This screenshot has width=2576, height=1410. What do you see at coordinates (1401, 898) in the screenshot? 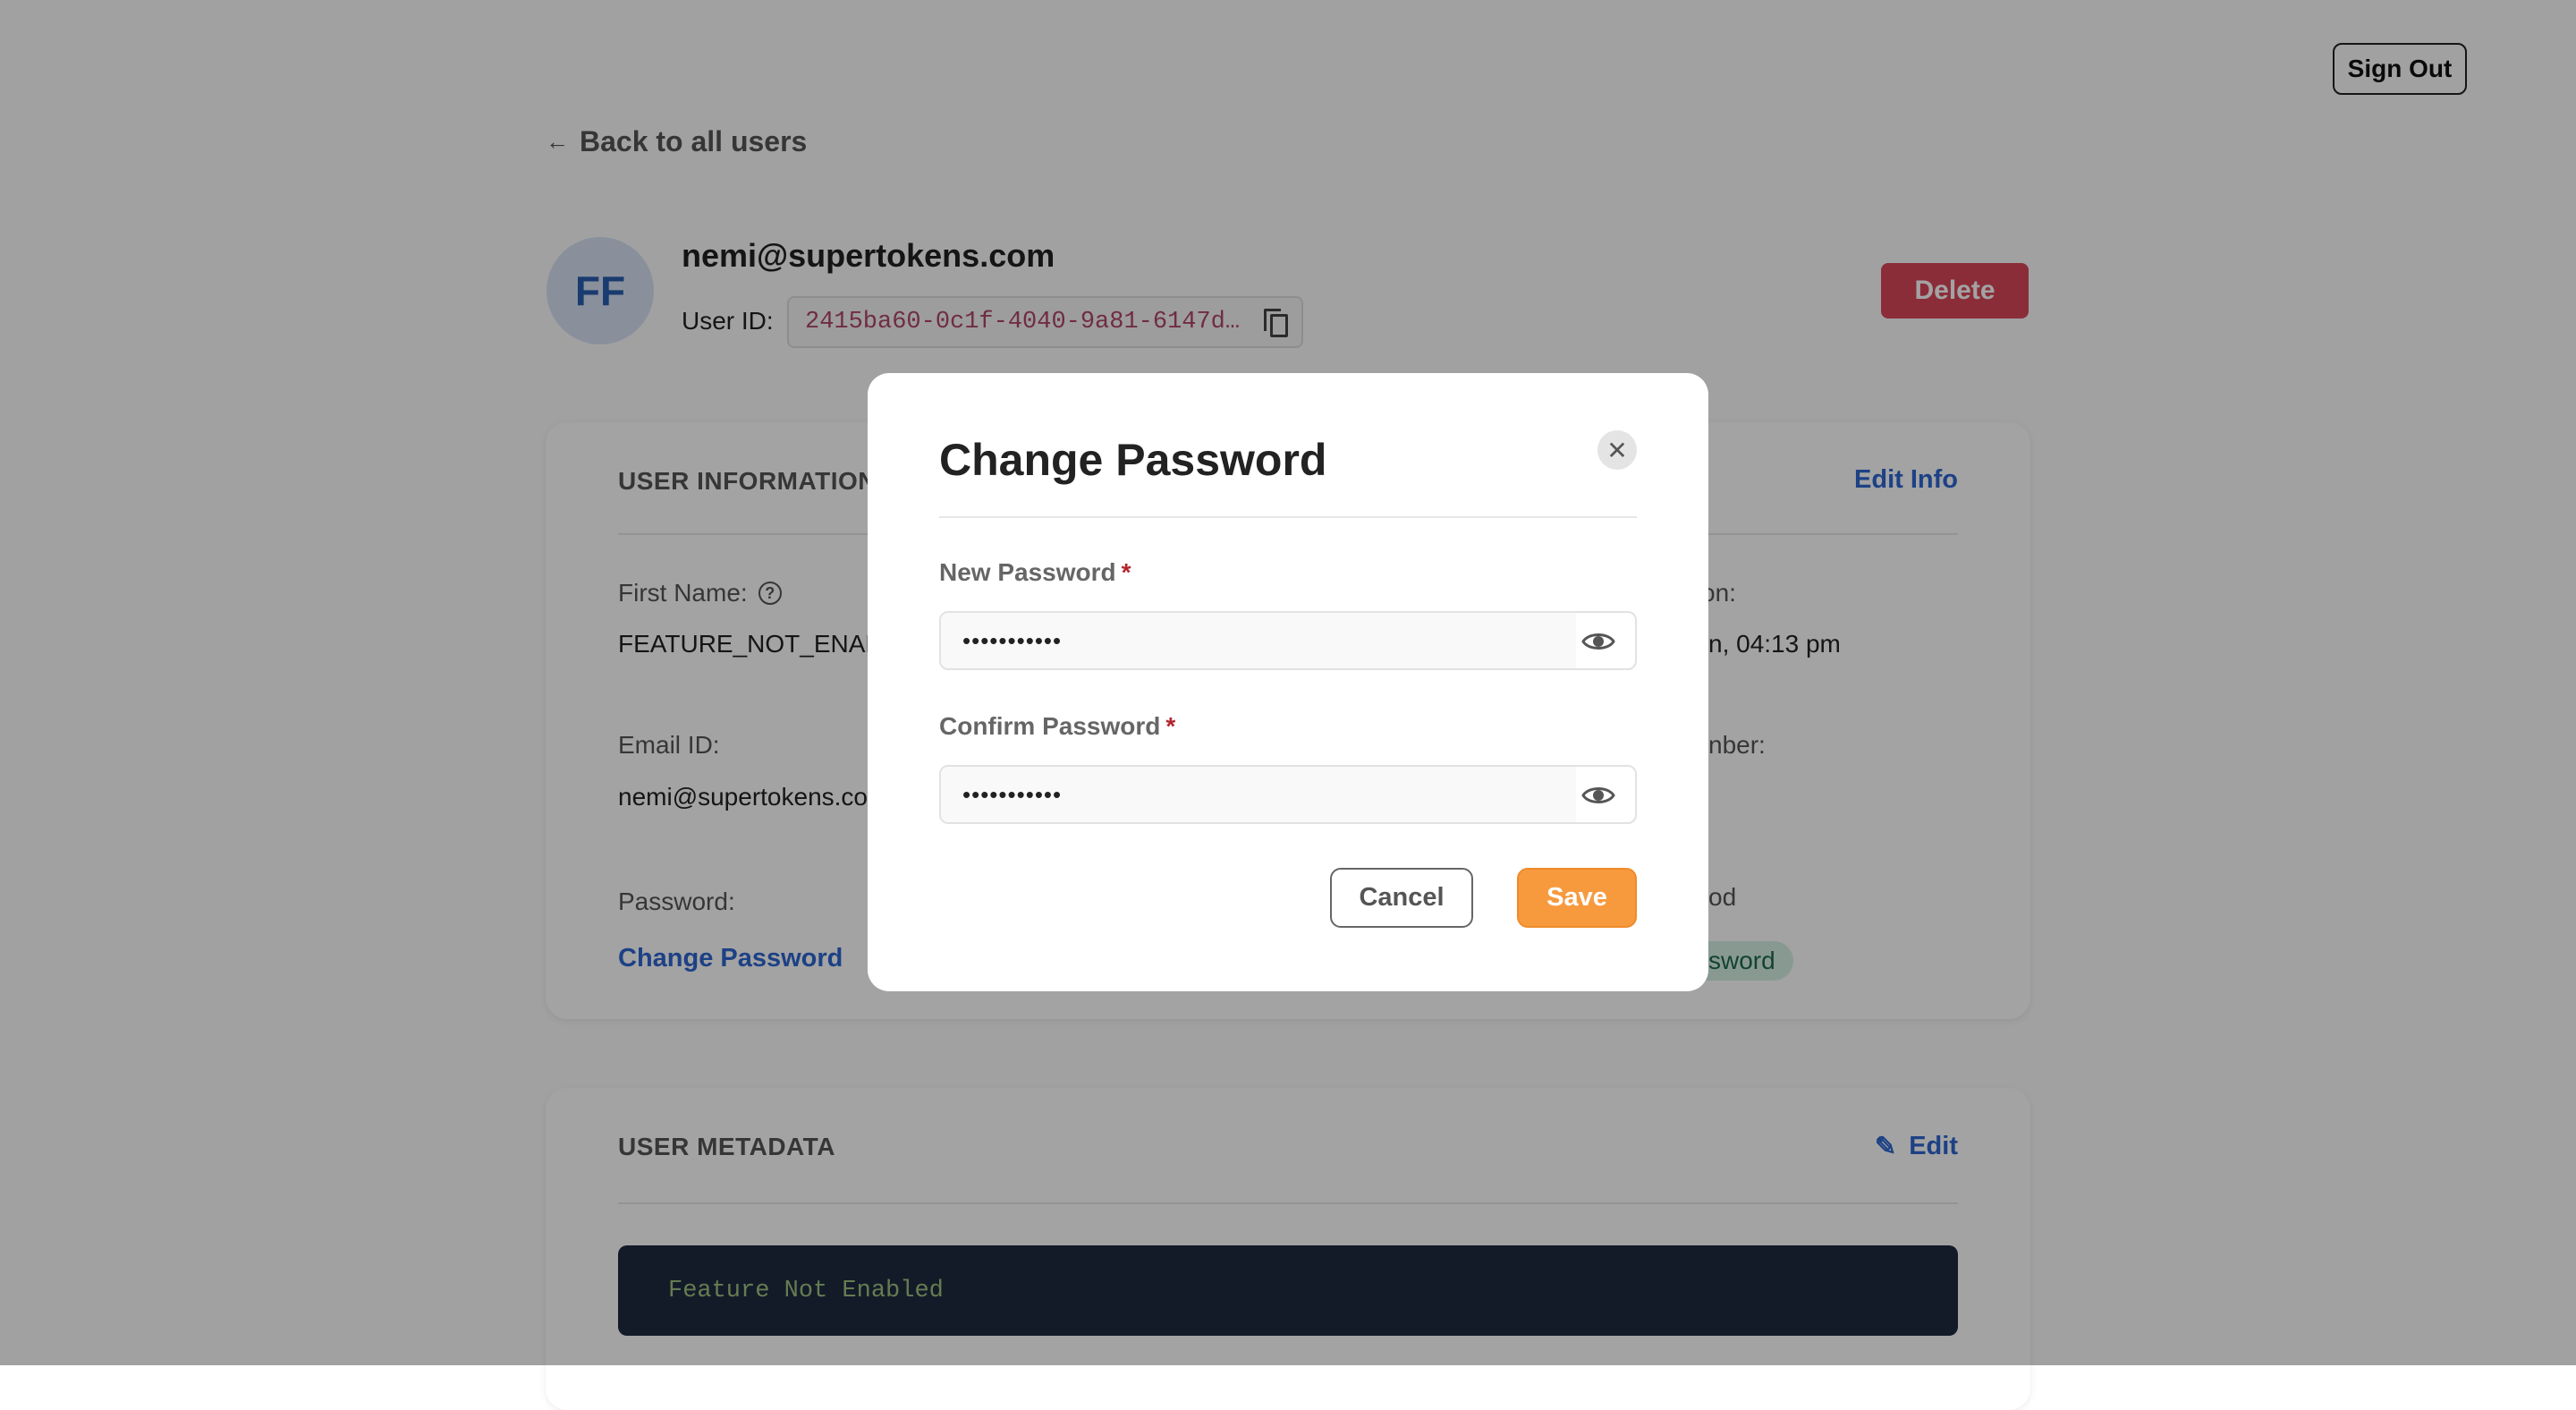
I see `cancel-button: Cancel` at bounding box center [1401, 898].